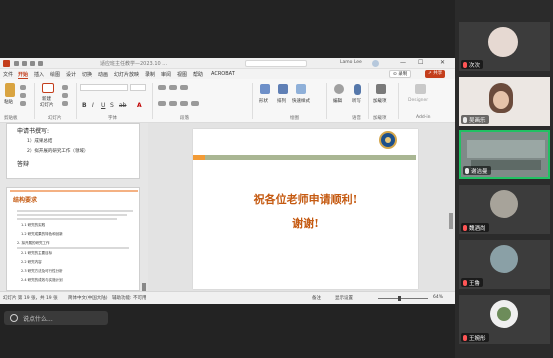  Describe the element at coordinates (55, 74) in the screenshot. I see `tab-draw: 绘图` at that location.